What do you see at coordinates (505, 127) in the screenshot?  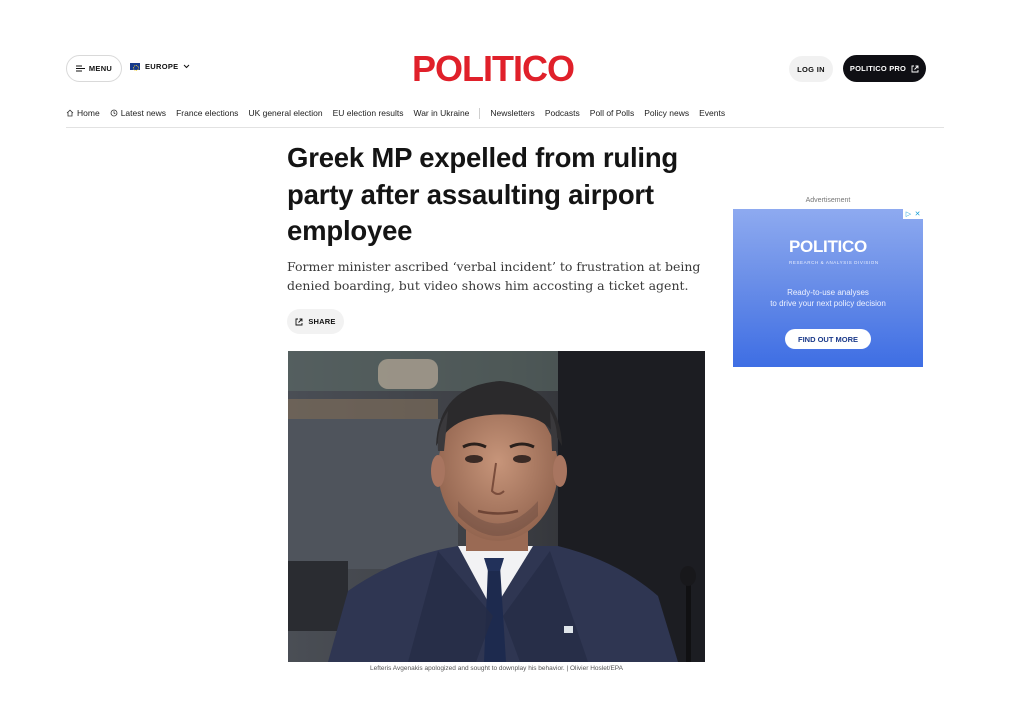 I see `nav-divider-line` at bounding box center [505, 127].